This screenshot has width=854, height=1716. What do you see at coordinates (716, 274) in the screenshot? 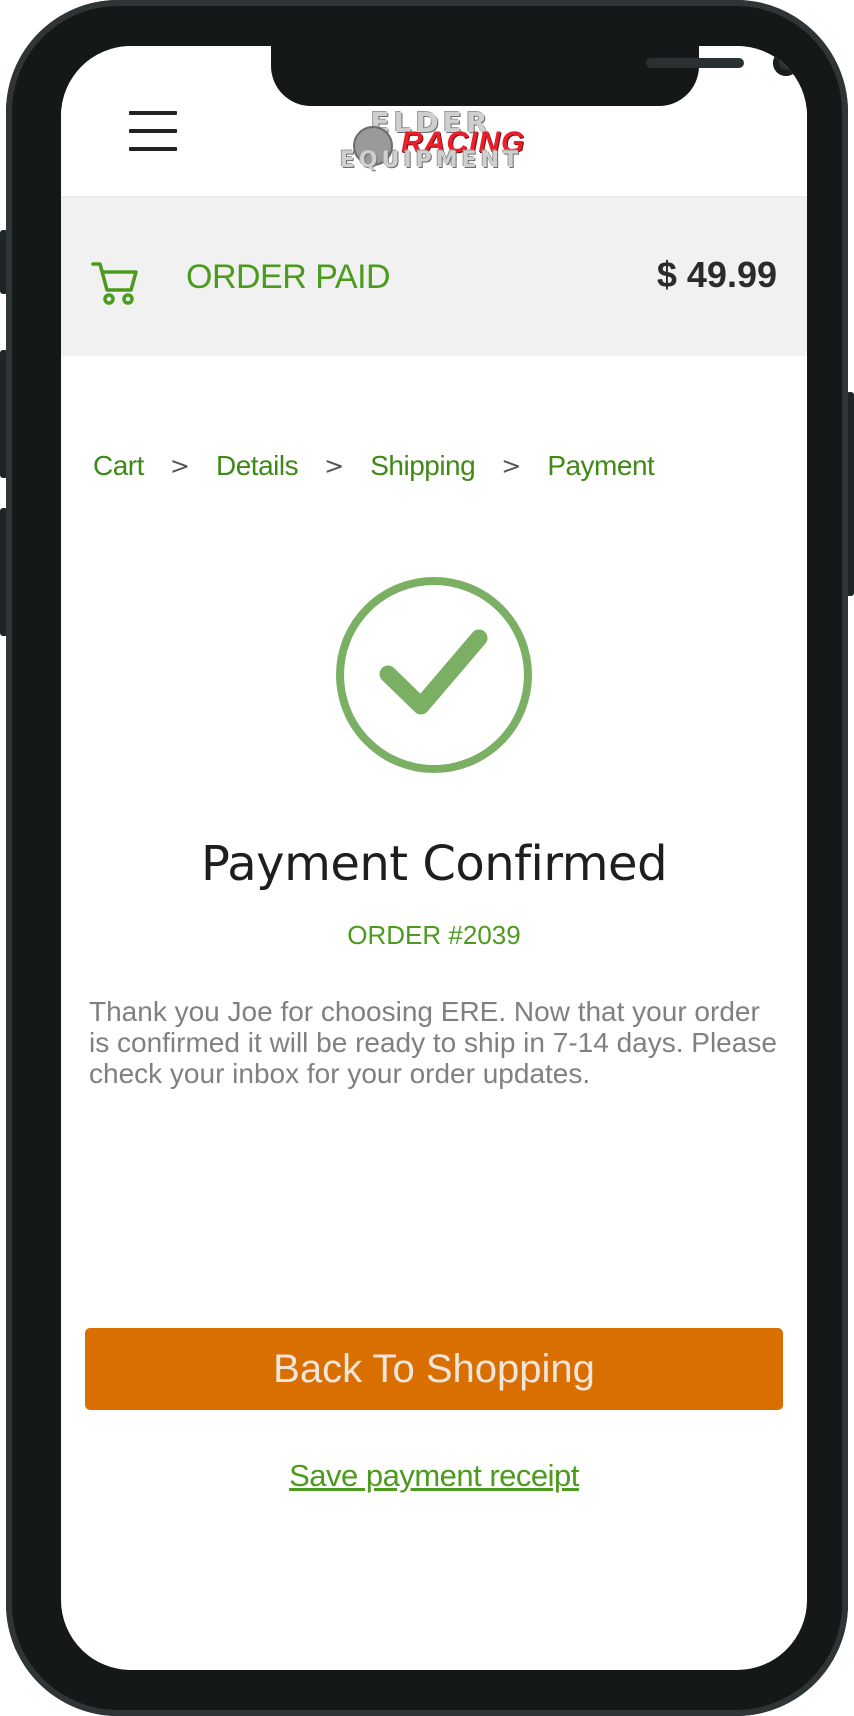
I see `order-total: $ 49.99` at bounding box center [716, 274].